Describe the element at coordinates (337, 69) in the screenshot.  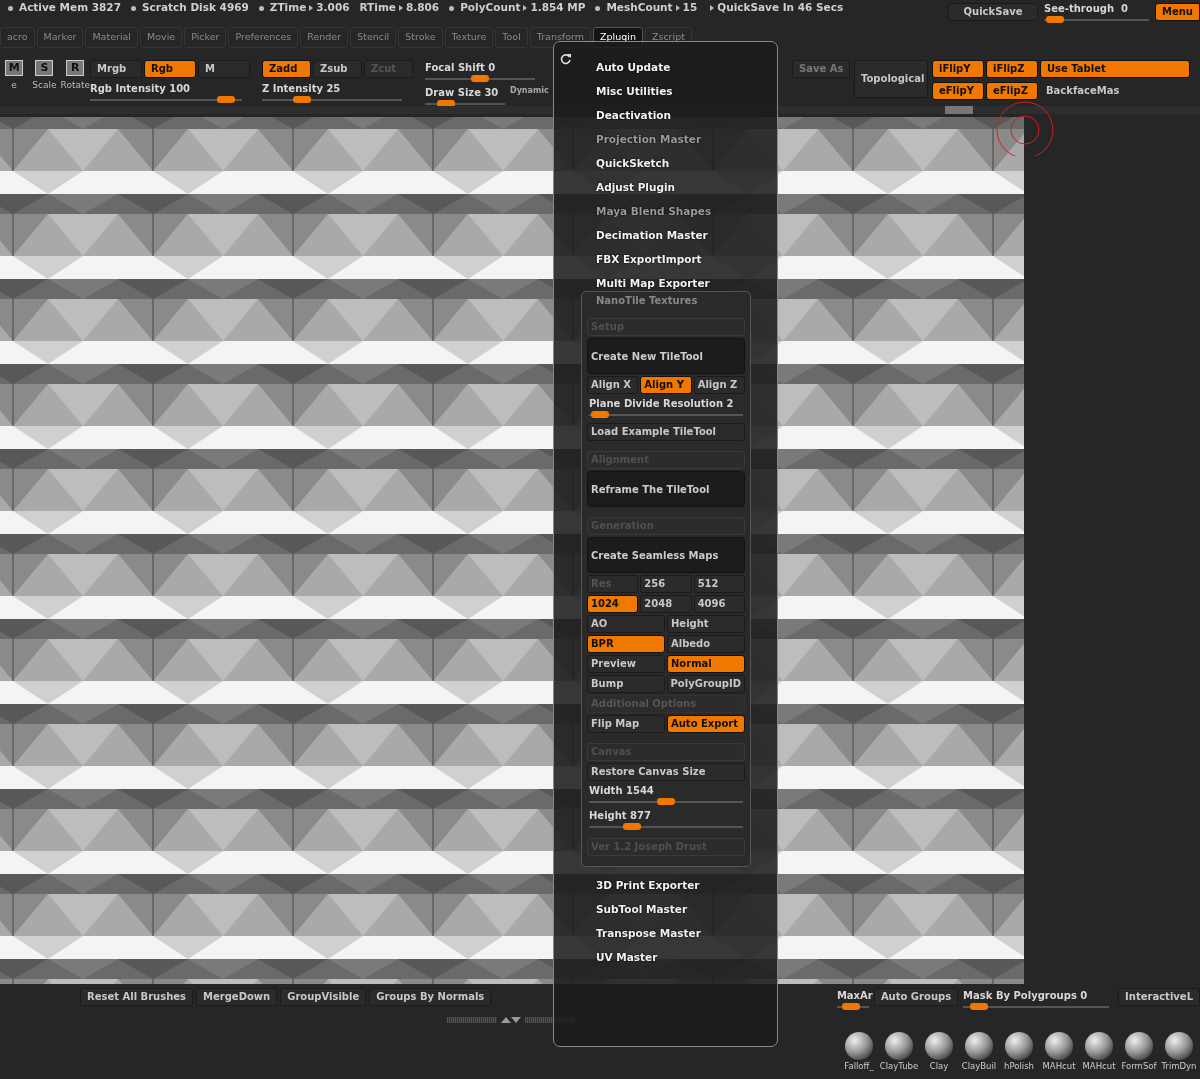
I see `mode-button: Zsub` at that location.